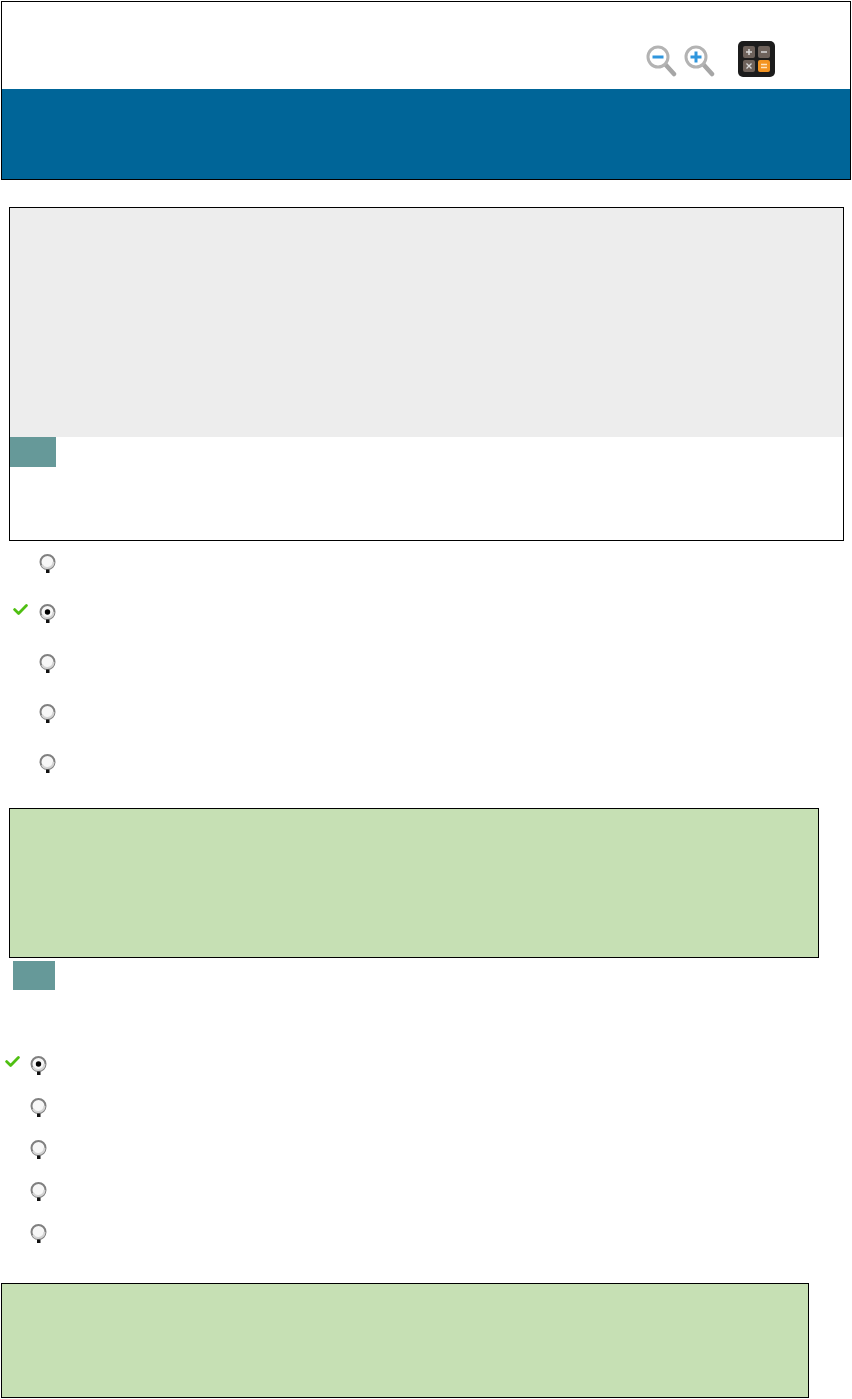 This screenshot has height=1399, width=852. Describe the element at coordinates (756, 59) in the screenshot. I see `calculator-icon` at that location.